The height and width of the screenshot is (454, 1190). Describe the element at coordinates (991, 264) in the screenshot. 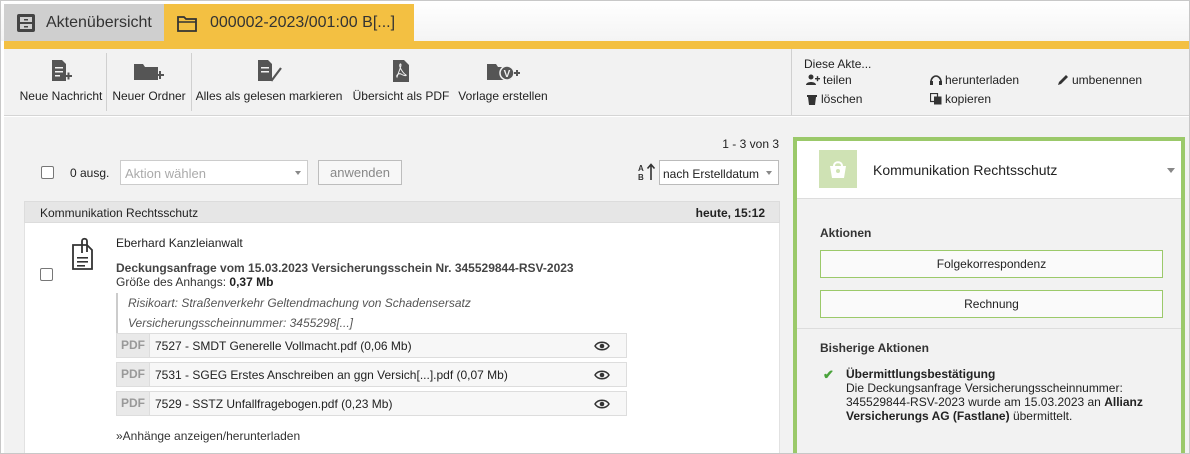

I see `follow-up-button: Folgekorrespondenz` at that location.